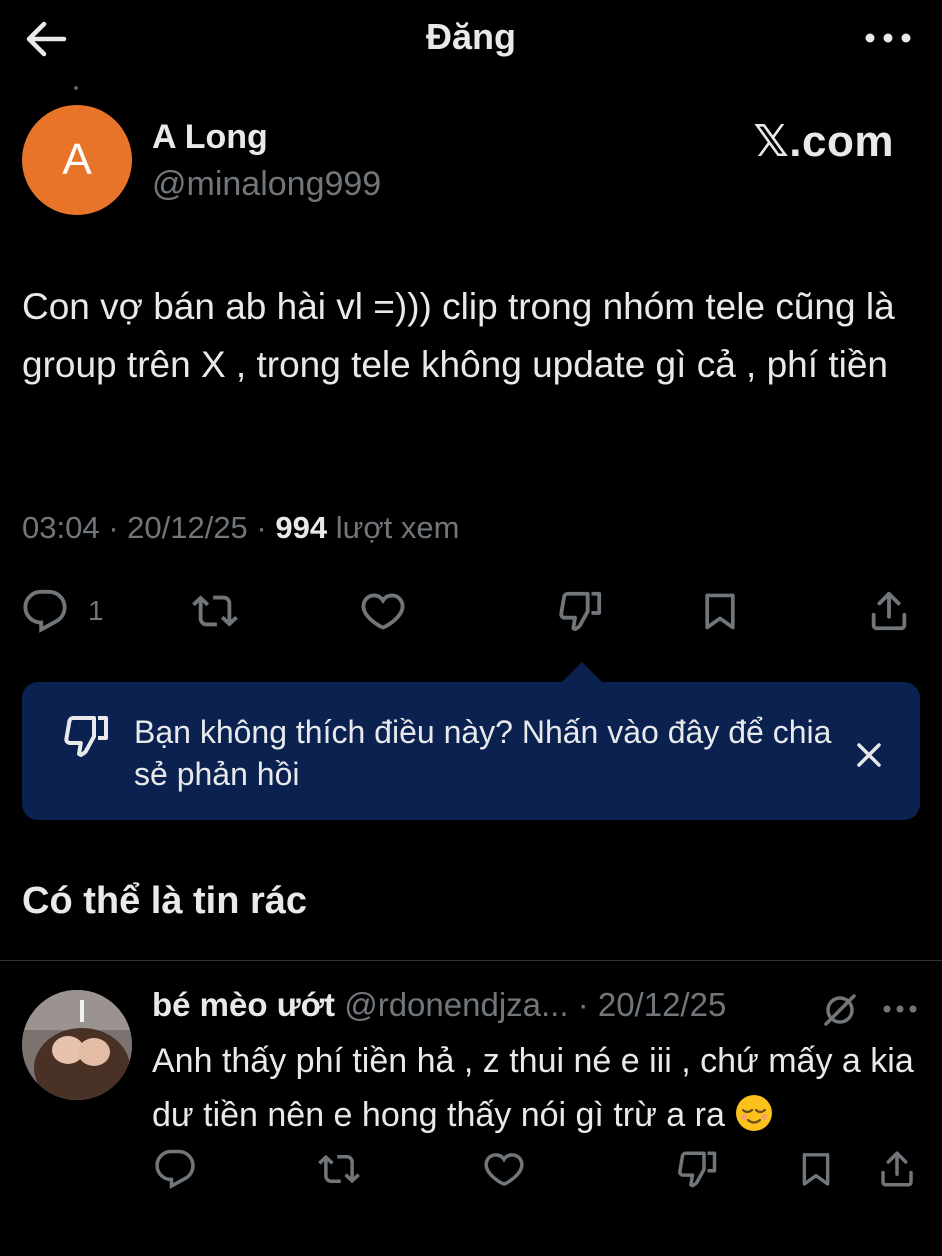 This screenshot has width=942, height=1256. What do you see at coordinates (301, 527) in the screenshot?
I see `view-count: 994` at bounding box center [301, 527].